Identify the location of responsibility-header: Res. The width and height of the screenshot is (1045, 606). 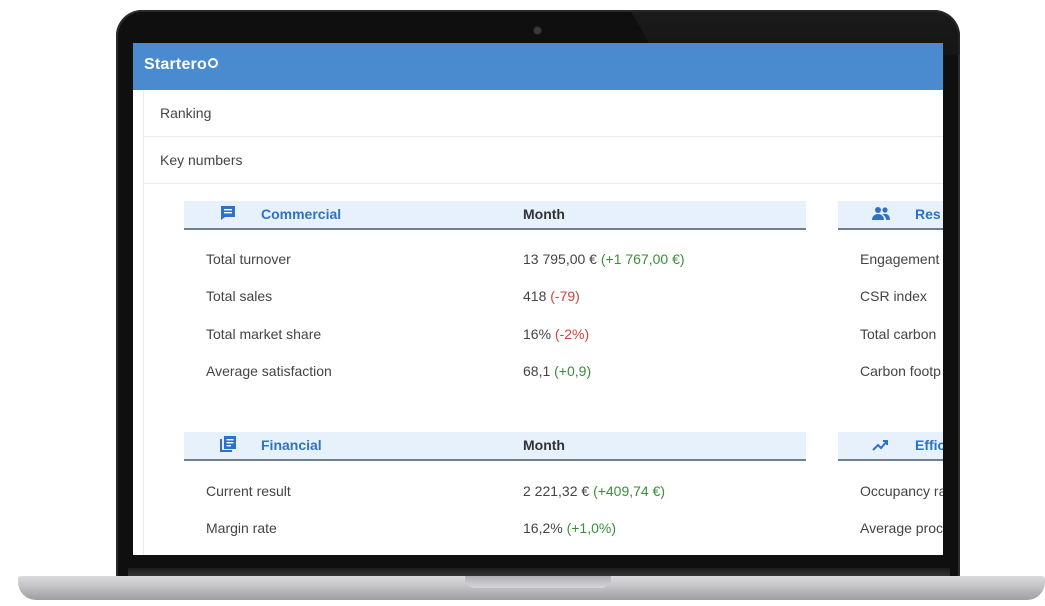
(890, 215).